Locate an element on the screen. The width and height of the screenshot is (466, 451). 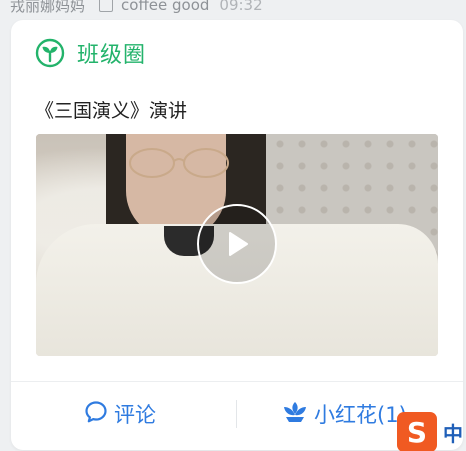
card-header: 班级圈 is located at coordinates (90, 53).